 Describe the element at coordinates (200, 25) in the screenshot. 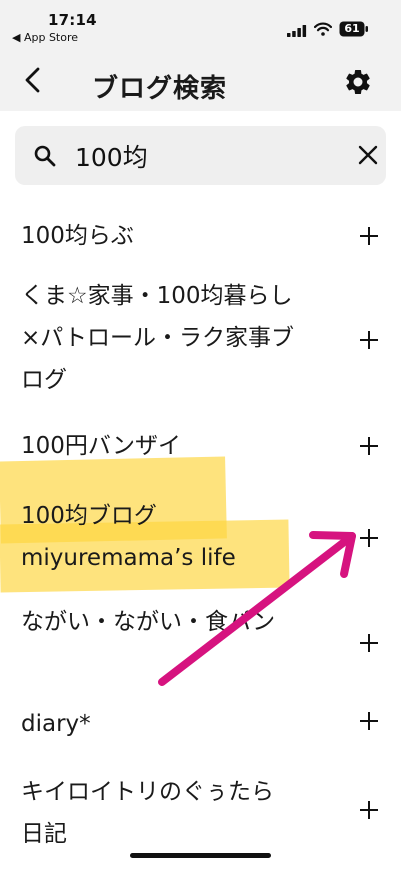

I see `status-bar: 17:14 ◀ App Store 61` at that location.